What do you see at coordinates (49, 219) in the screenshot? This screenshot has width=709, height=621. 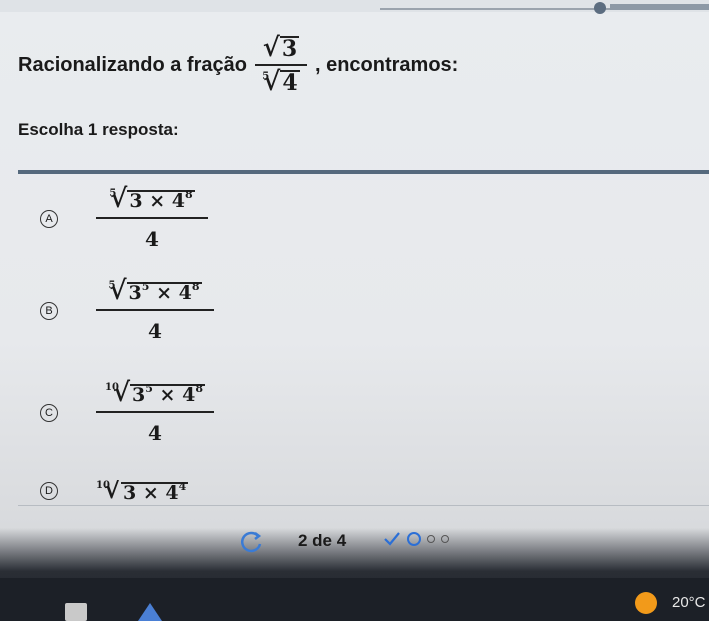 I see `option-radio-a: A` at bounding box center [49, 219].